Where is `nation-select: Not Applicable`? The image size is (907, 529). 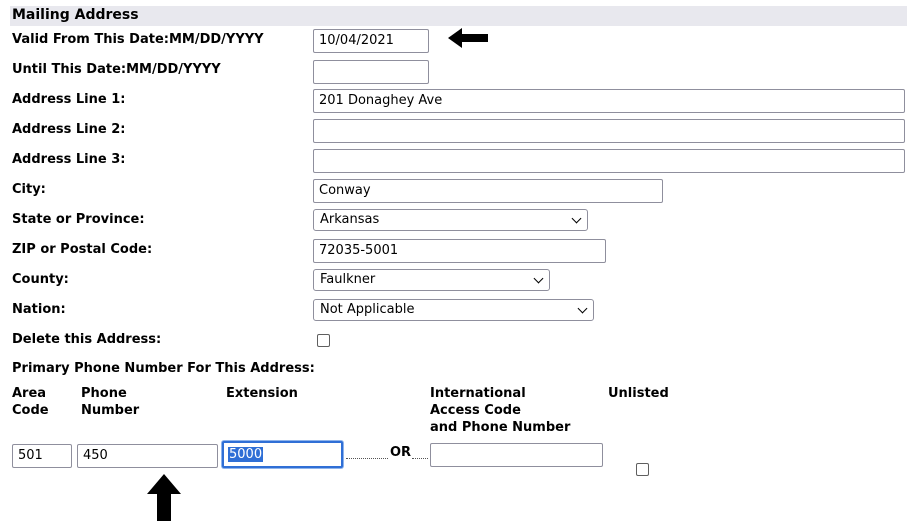
nation-select: Not Applicable is located at coordinates (453, 310).